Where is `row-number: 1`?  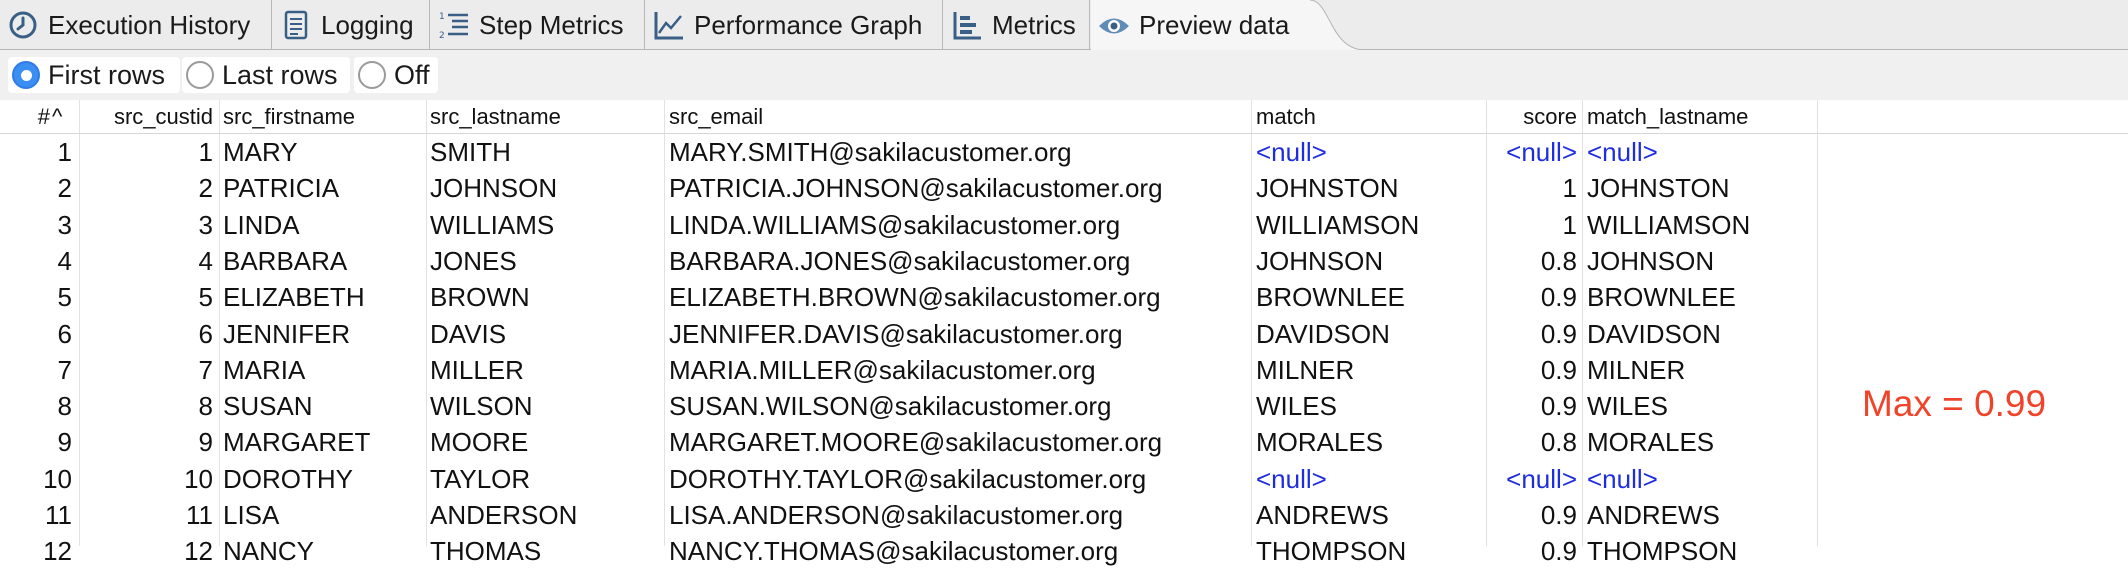
row-number: 1 is located at coordinates (36, 152).